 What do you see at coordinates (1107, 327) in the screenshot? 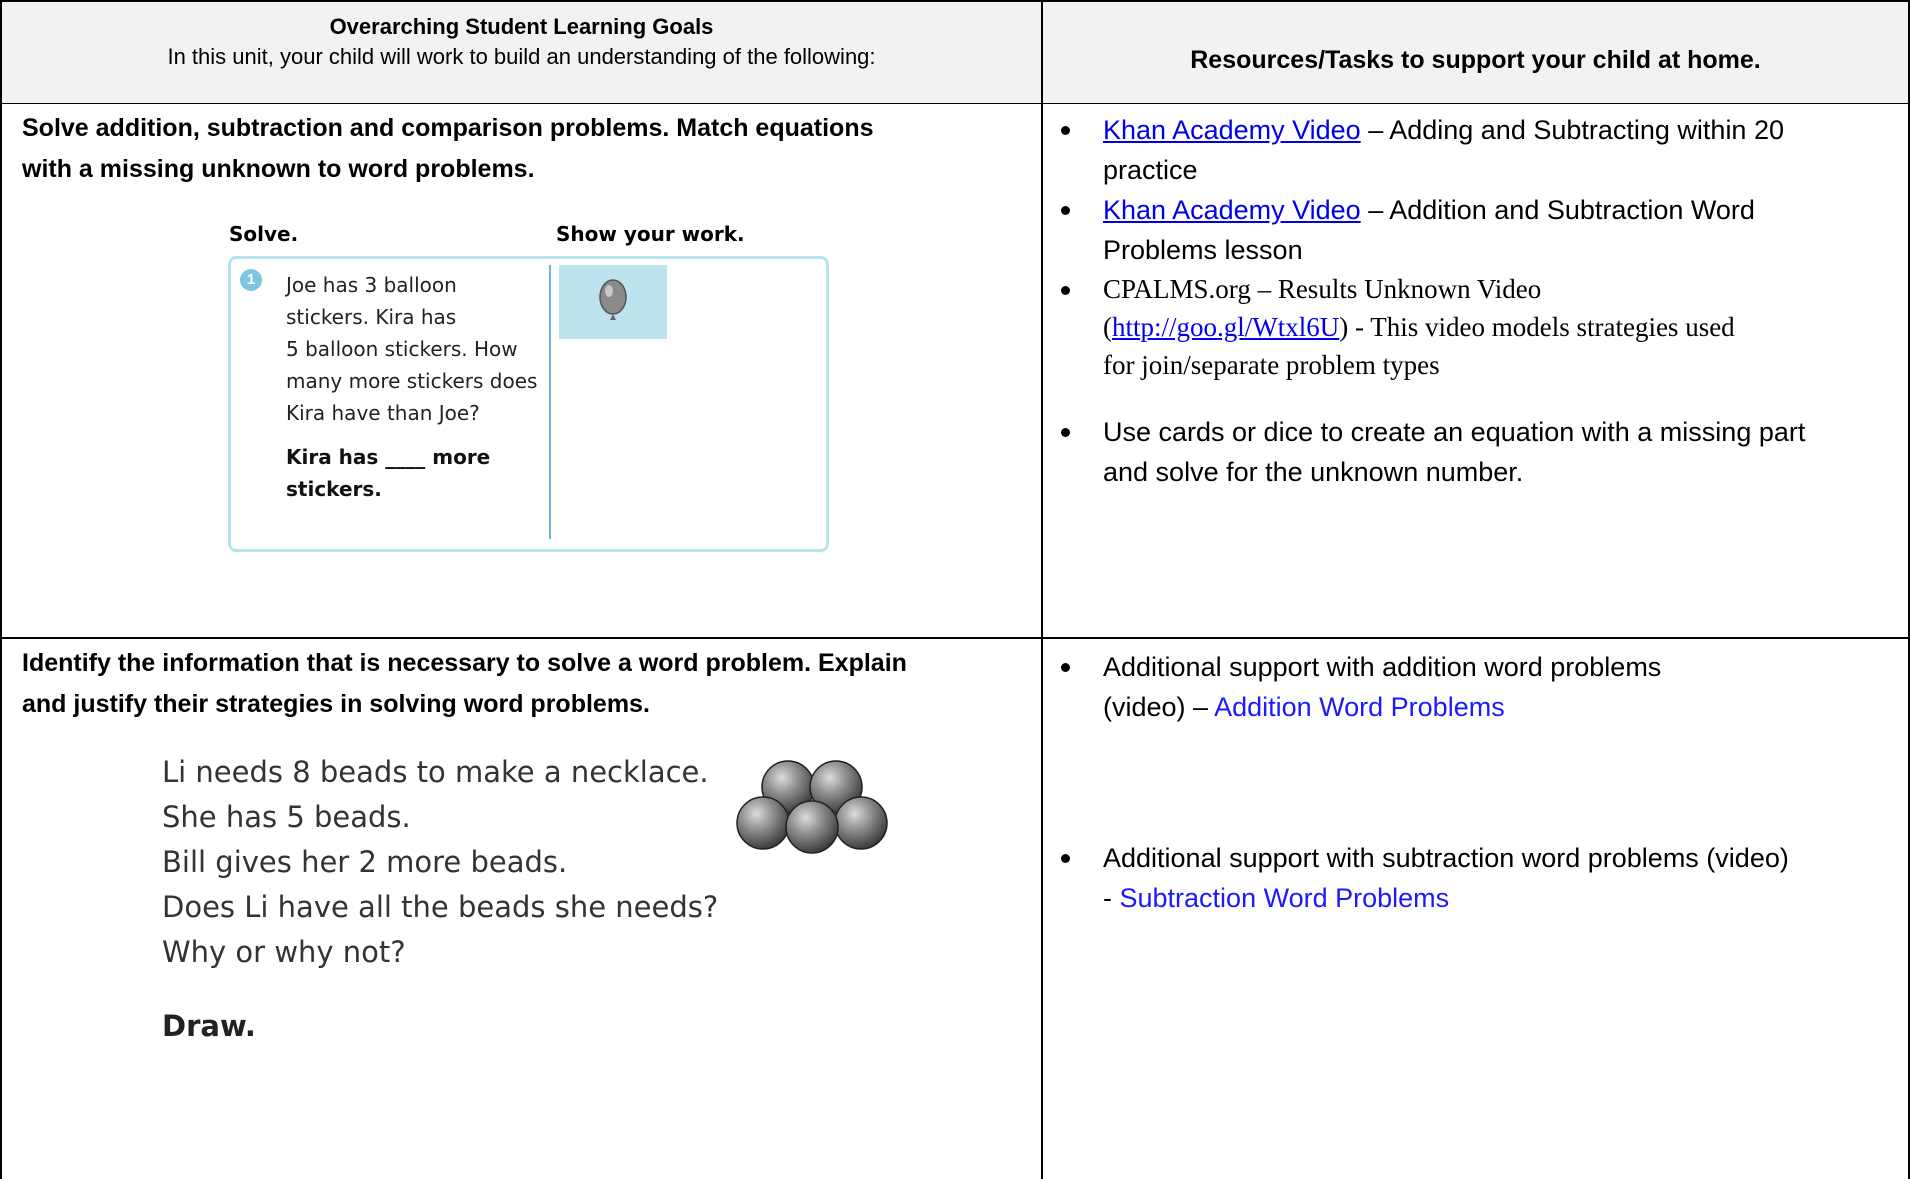
I see `resource-text: (` at bounding box center [1107, 327].